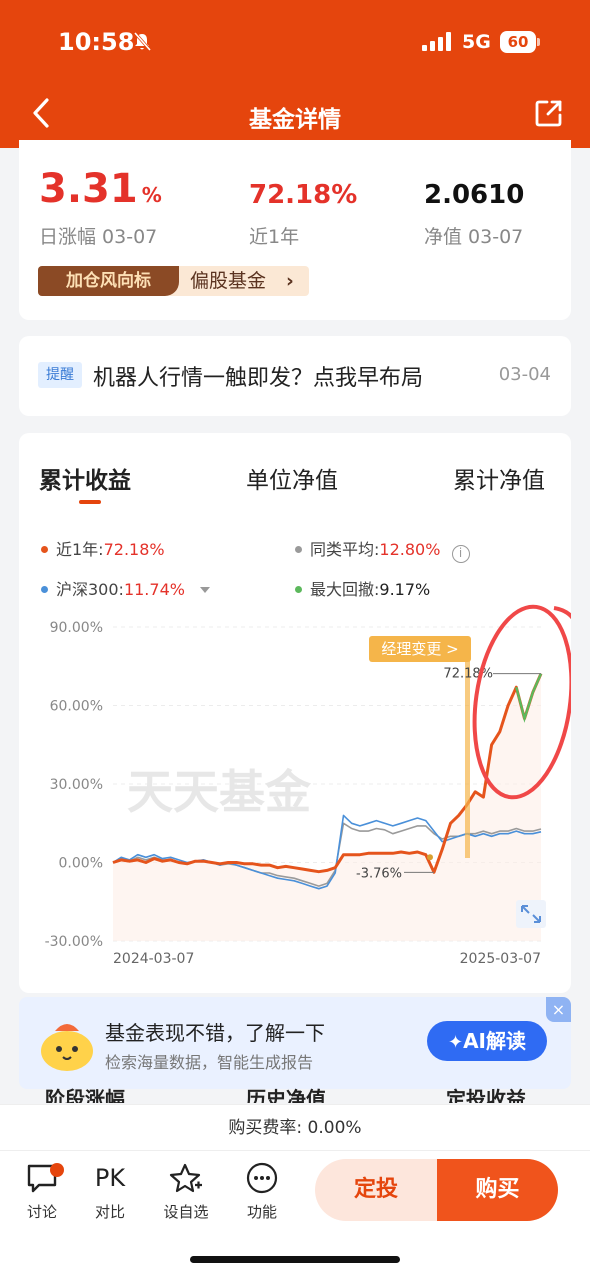 The image size is (590, 1278). I want to click on mascot-icon, so click(67, 1047).